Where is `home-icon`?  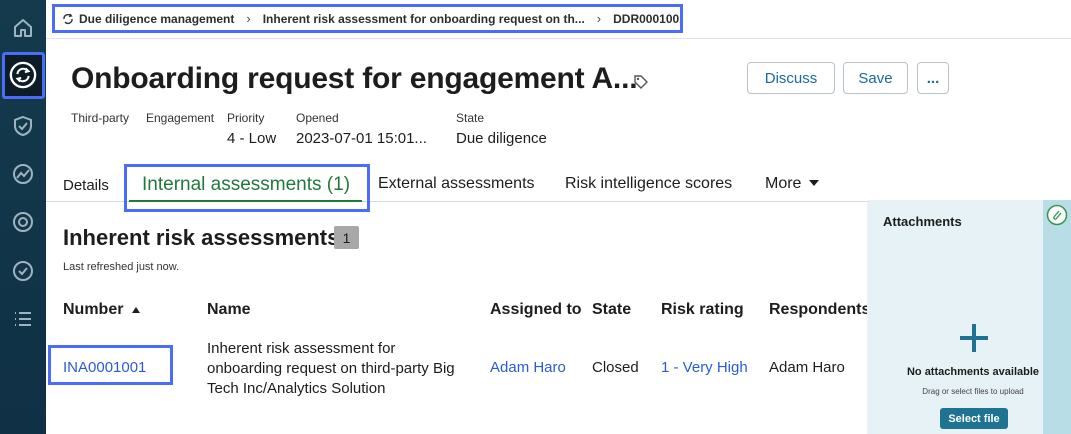 home-icon is located at coordinates (23, 28).